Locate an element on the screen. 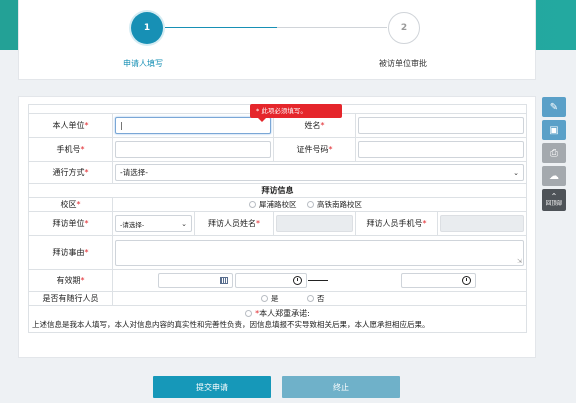  transport-select: -请选择- ⌄ is located at coordinates (320, 172).